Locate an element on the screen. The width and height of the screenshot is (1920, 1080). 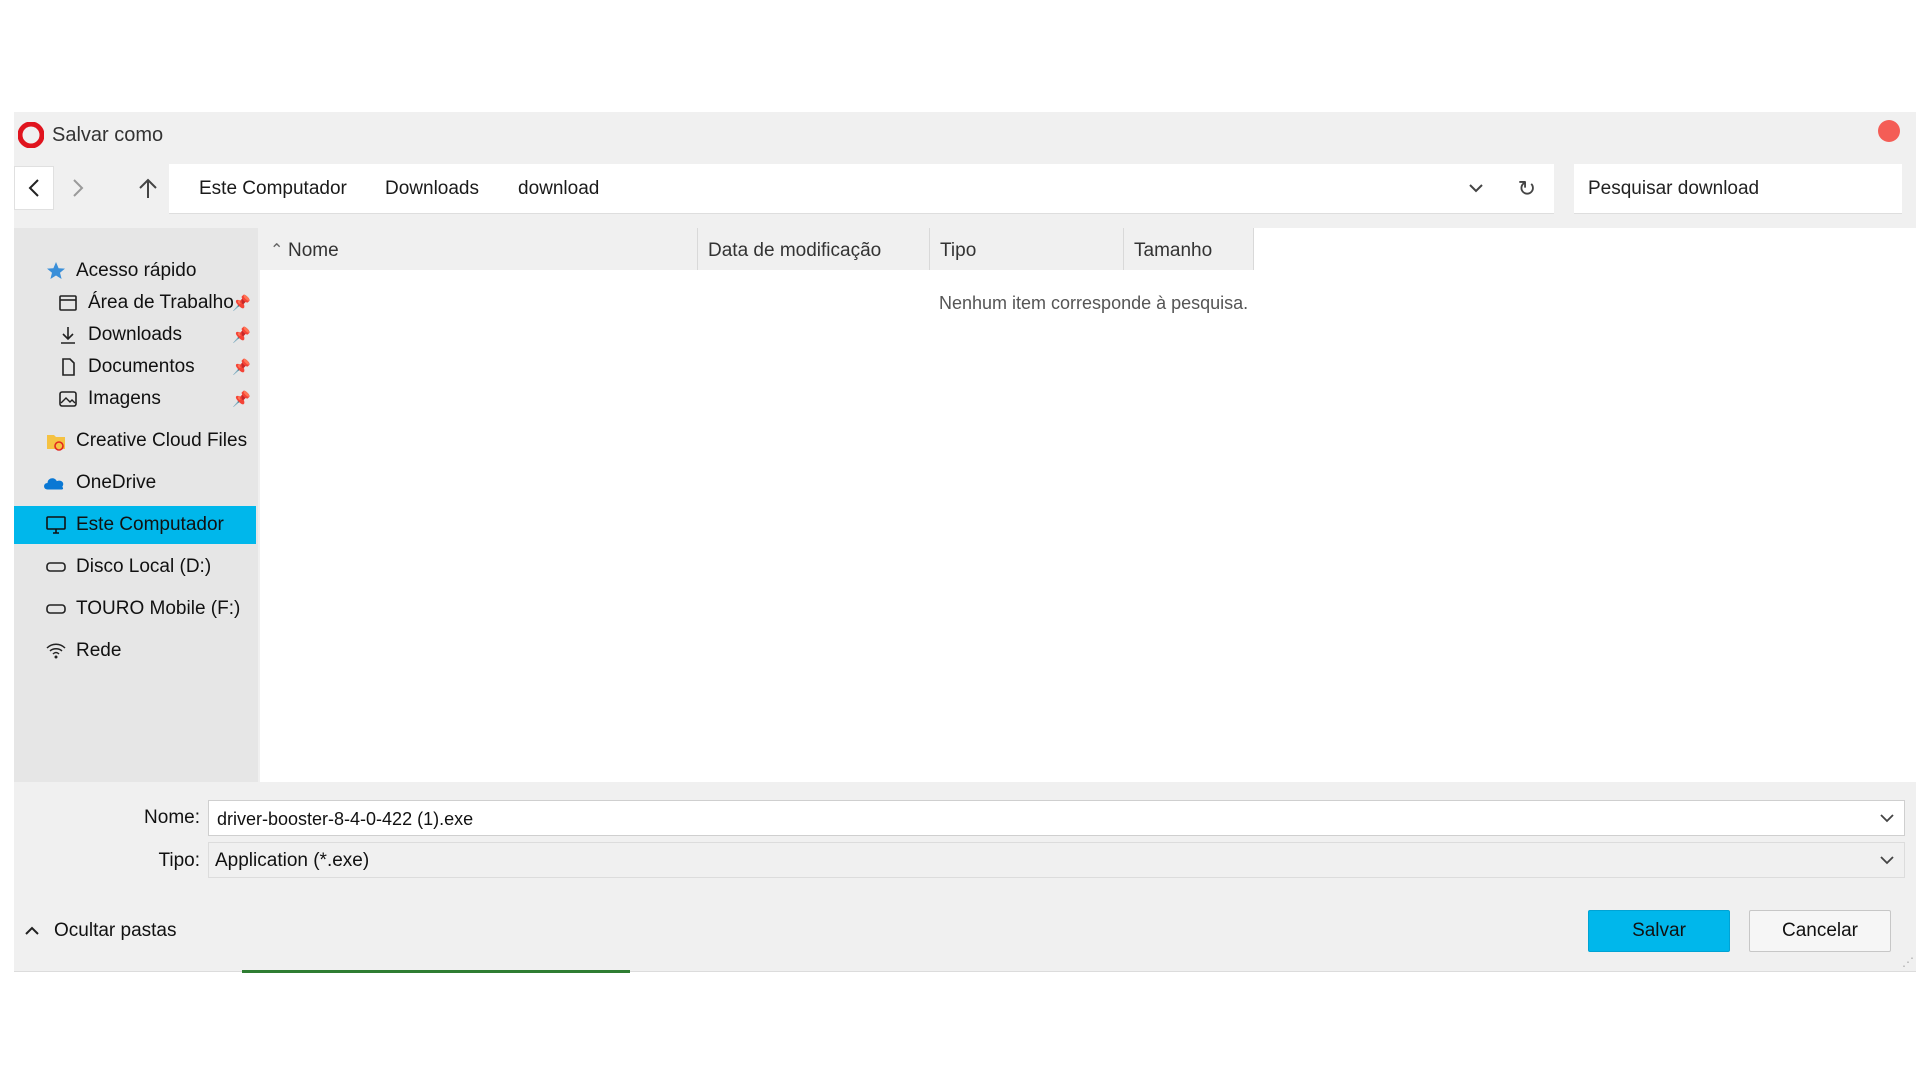
network-icon is located at coordinates (56, 651).